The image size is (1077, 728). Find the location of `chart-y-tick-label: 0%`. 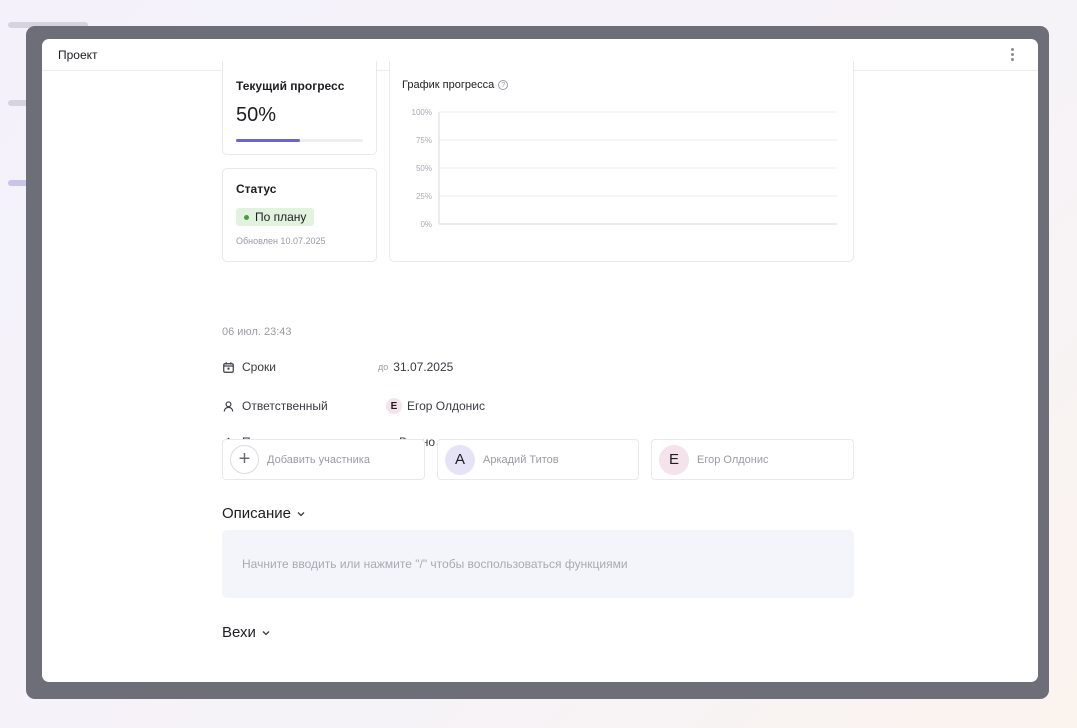

chart-y-tick-label: 0% is located at coordinates (426, 224).